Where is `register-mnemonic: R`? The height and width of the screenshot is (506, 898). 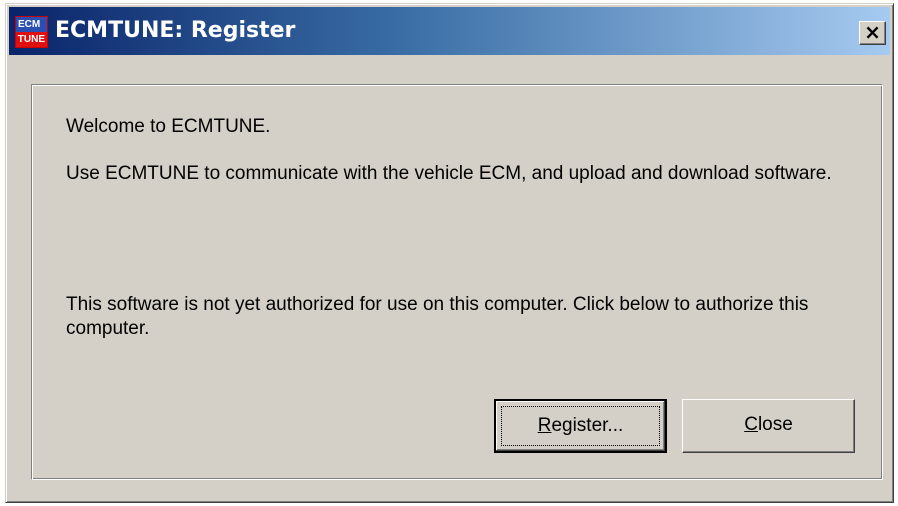 register-mnemonic: R is located at coordinates (544, 425).